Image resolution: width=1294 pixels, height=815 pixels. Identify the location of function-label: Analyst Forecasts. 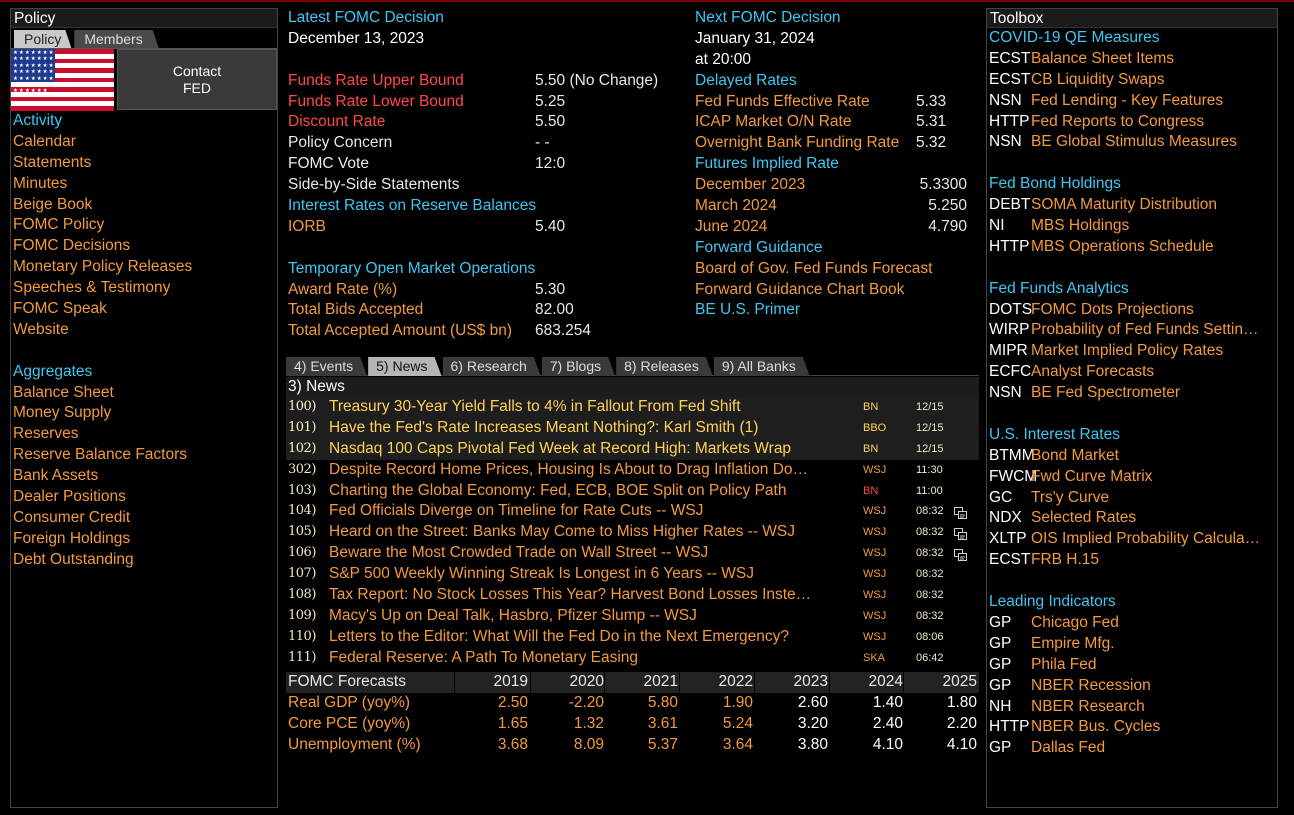
(1153, 372).